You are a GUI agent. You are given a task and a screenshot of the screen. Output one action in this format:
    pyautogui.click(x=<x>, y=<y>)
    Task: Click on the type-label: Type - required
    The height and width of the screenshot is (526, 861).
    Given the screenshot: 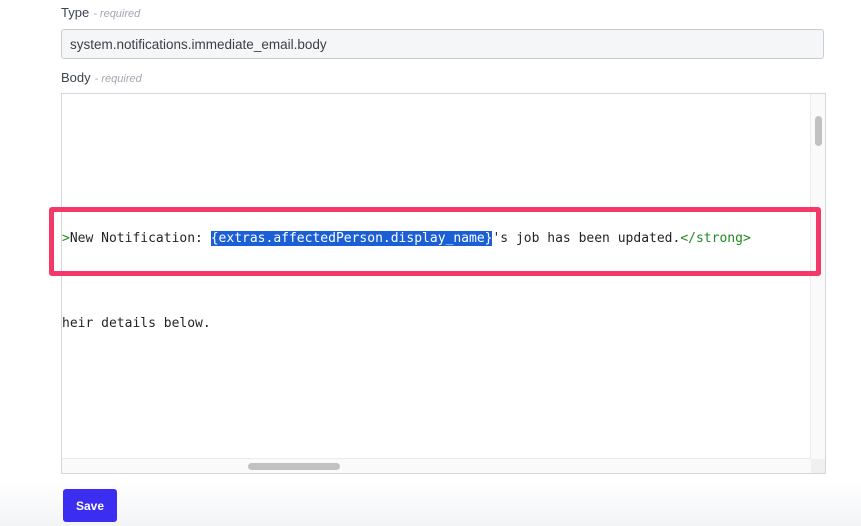 What is the action you would take?
    pyautogui.click(x=100, y=12)
    